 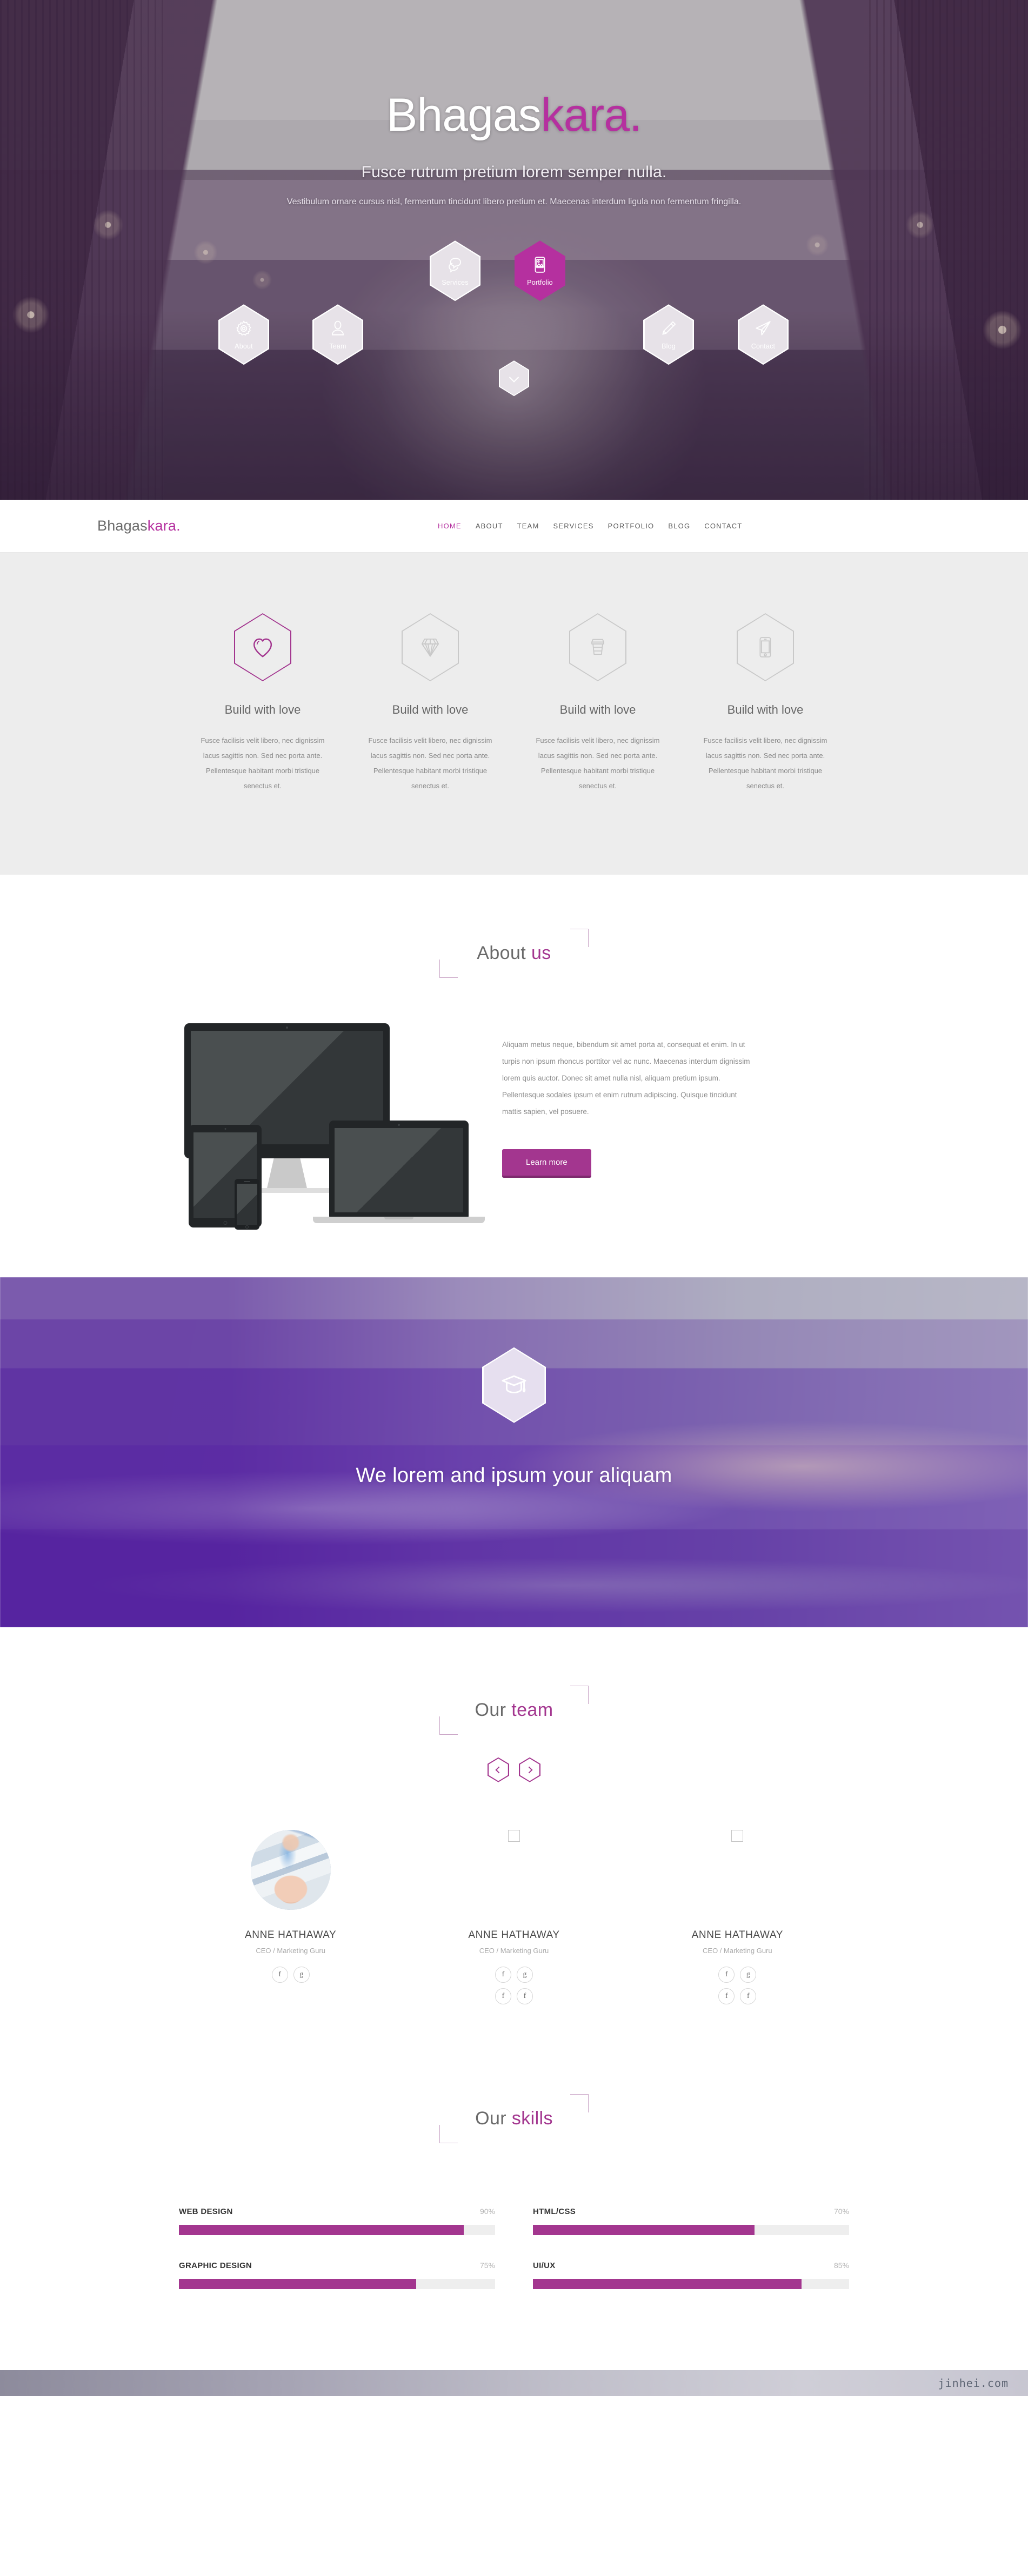 I want to click on hex-nav-team: Team, so click(x=337, y=335).